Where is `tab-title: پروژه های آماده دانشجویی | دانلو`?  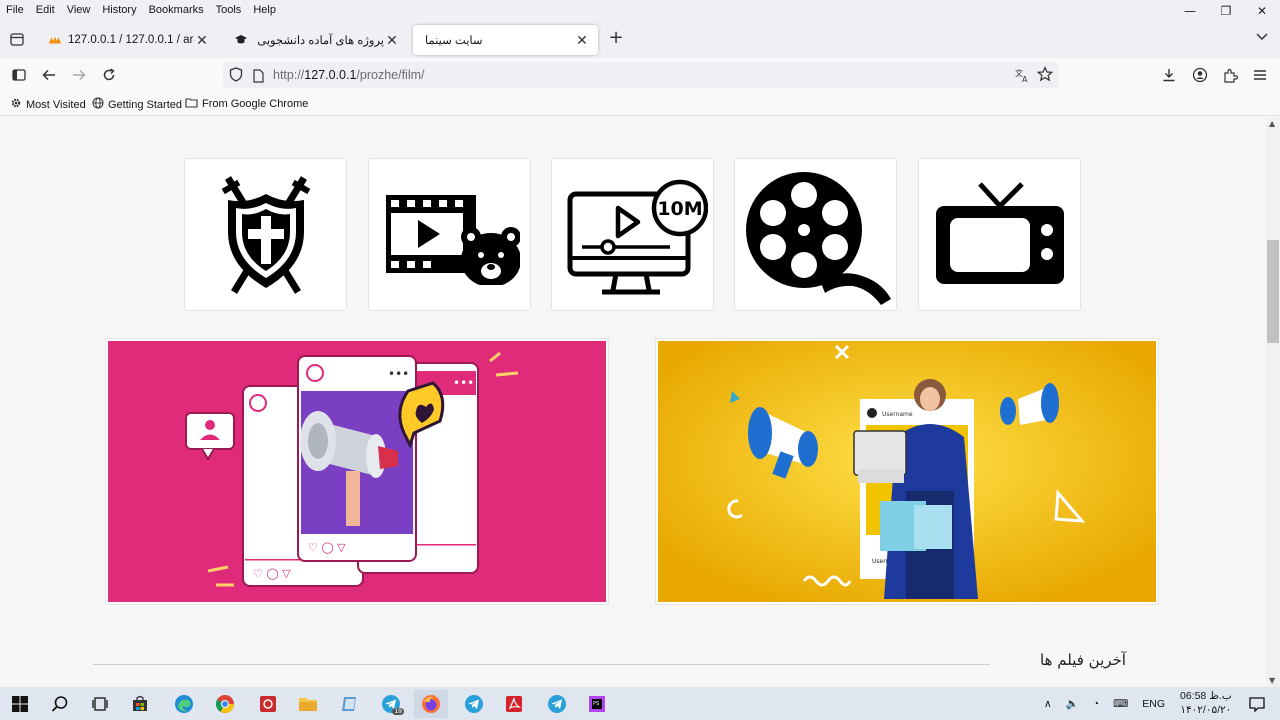
tab-title: پروژه های آماده دانشجویی | دانلو is located at coordinates (319, 41).